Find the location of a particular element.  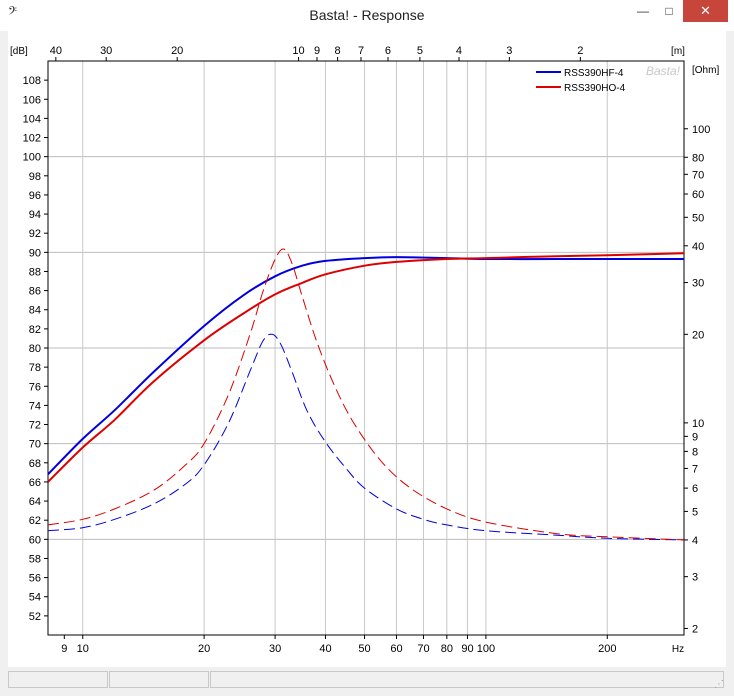

y-left-tick-label: 108 is located at coordinates (32, 81).